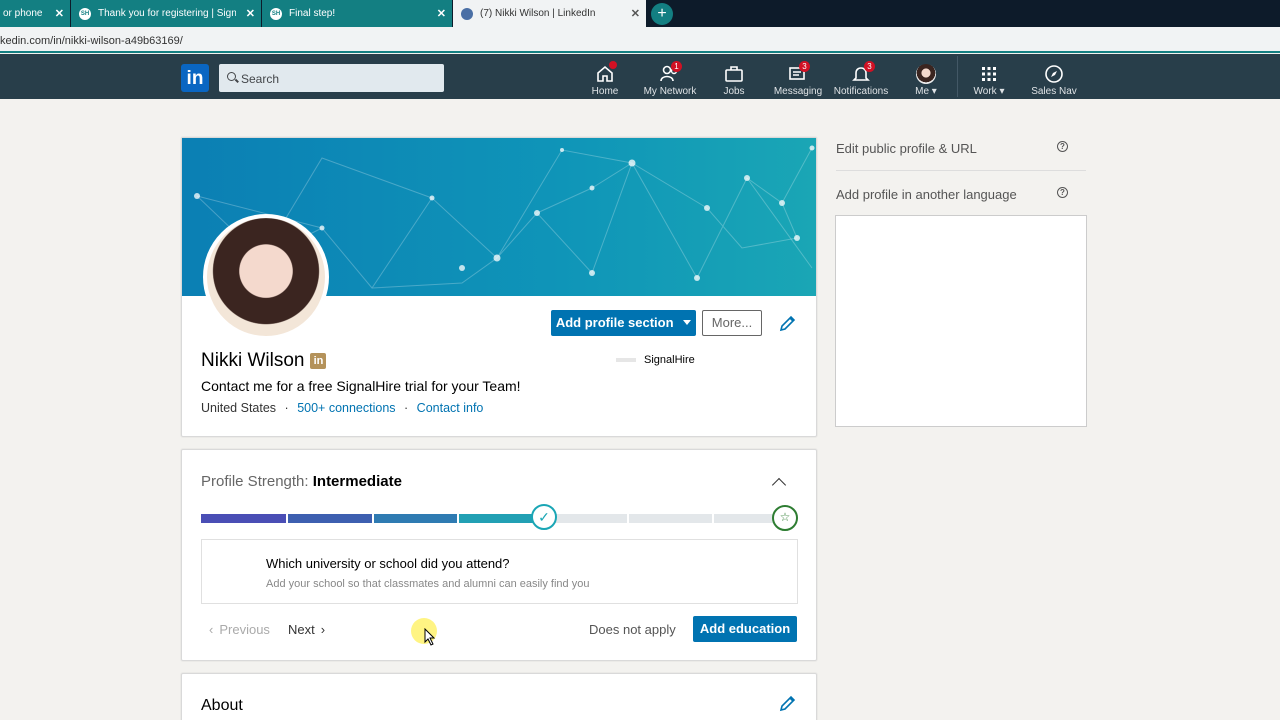  I want to click on profile-strength-heading: Profile Strength: Intermediate, so click(301, 481).